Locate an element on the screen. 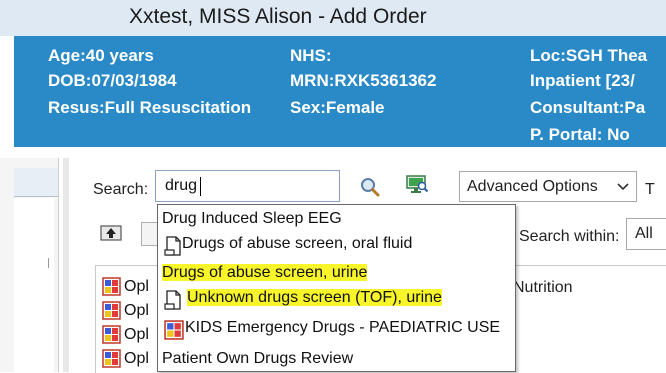 Image resolution: width=666 pixels, height=373 pixels. patient-nhs: NHS: is located at coordinates (311, 55).